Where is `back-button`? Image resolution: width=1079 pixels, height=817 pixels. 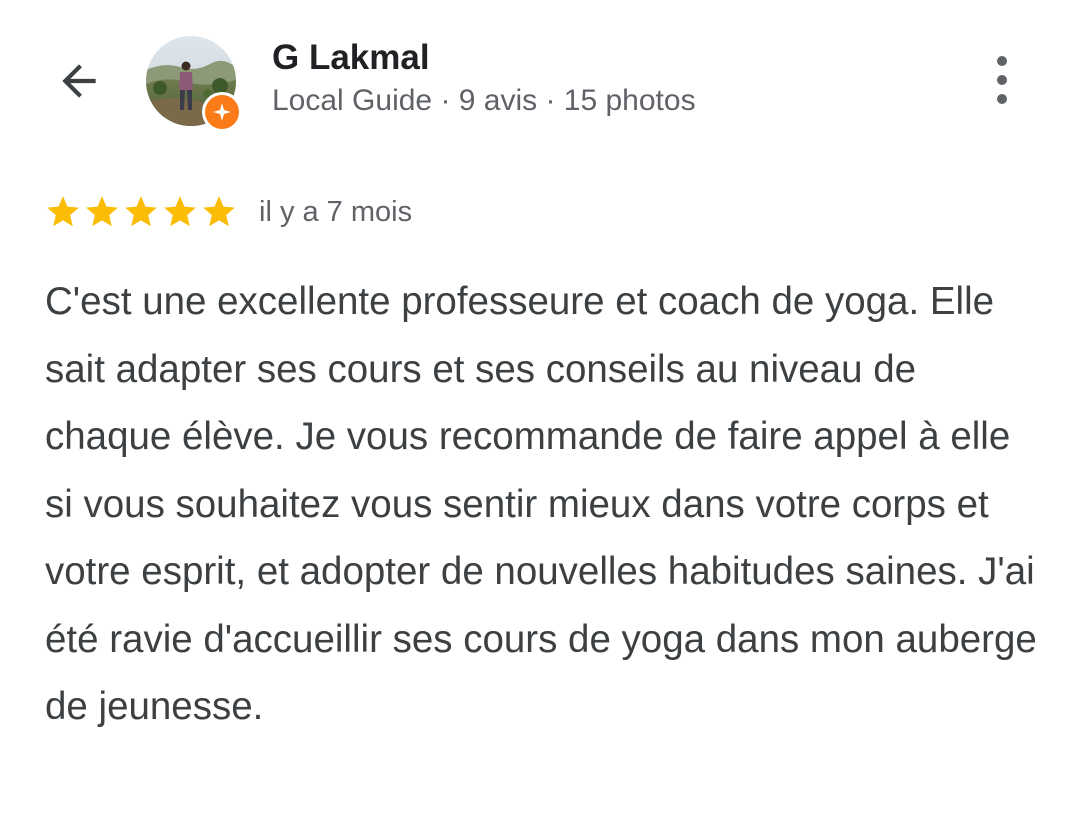
back-button is located at coordinates (79, 81).